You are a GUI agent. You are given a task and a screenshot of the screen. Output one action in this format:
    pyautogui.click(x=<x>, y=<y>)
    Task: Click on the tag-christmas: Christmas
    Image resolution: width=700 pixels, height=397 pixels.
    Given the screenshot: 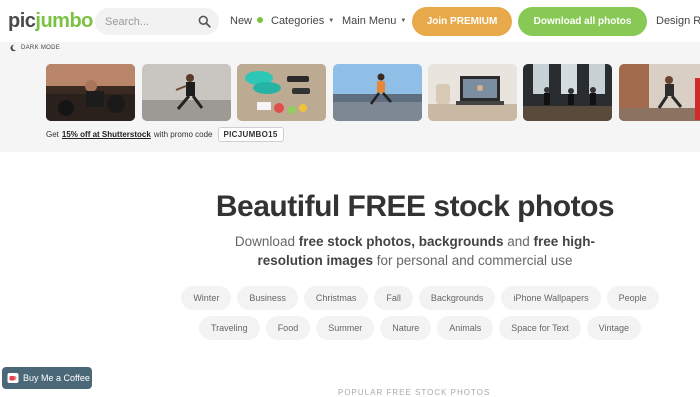 What is the action you would take?
    pyautogui.click(x=336, y=298)
    